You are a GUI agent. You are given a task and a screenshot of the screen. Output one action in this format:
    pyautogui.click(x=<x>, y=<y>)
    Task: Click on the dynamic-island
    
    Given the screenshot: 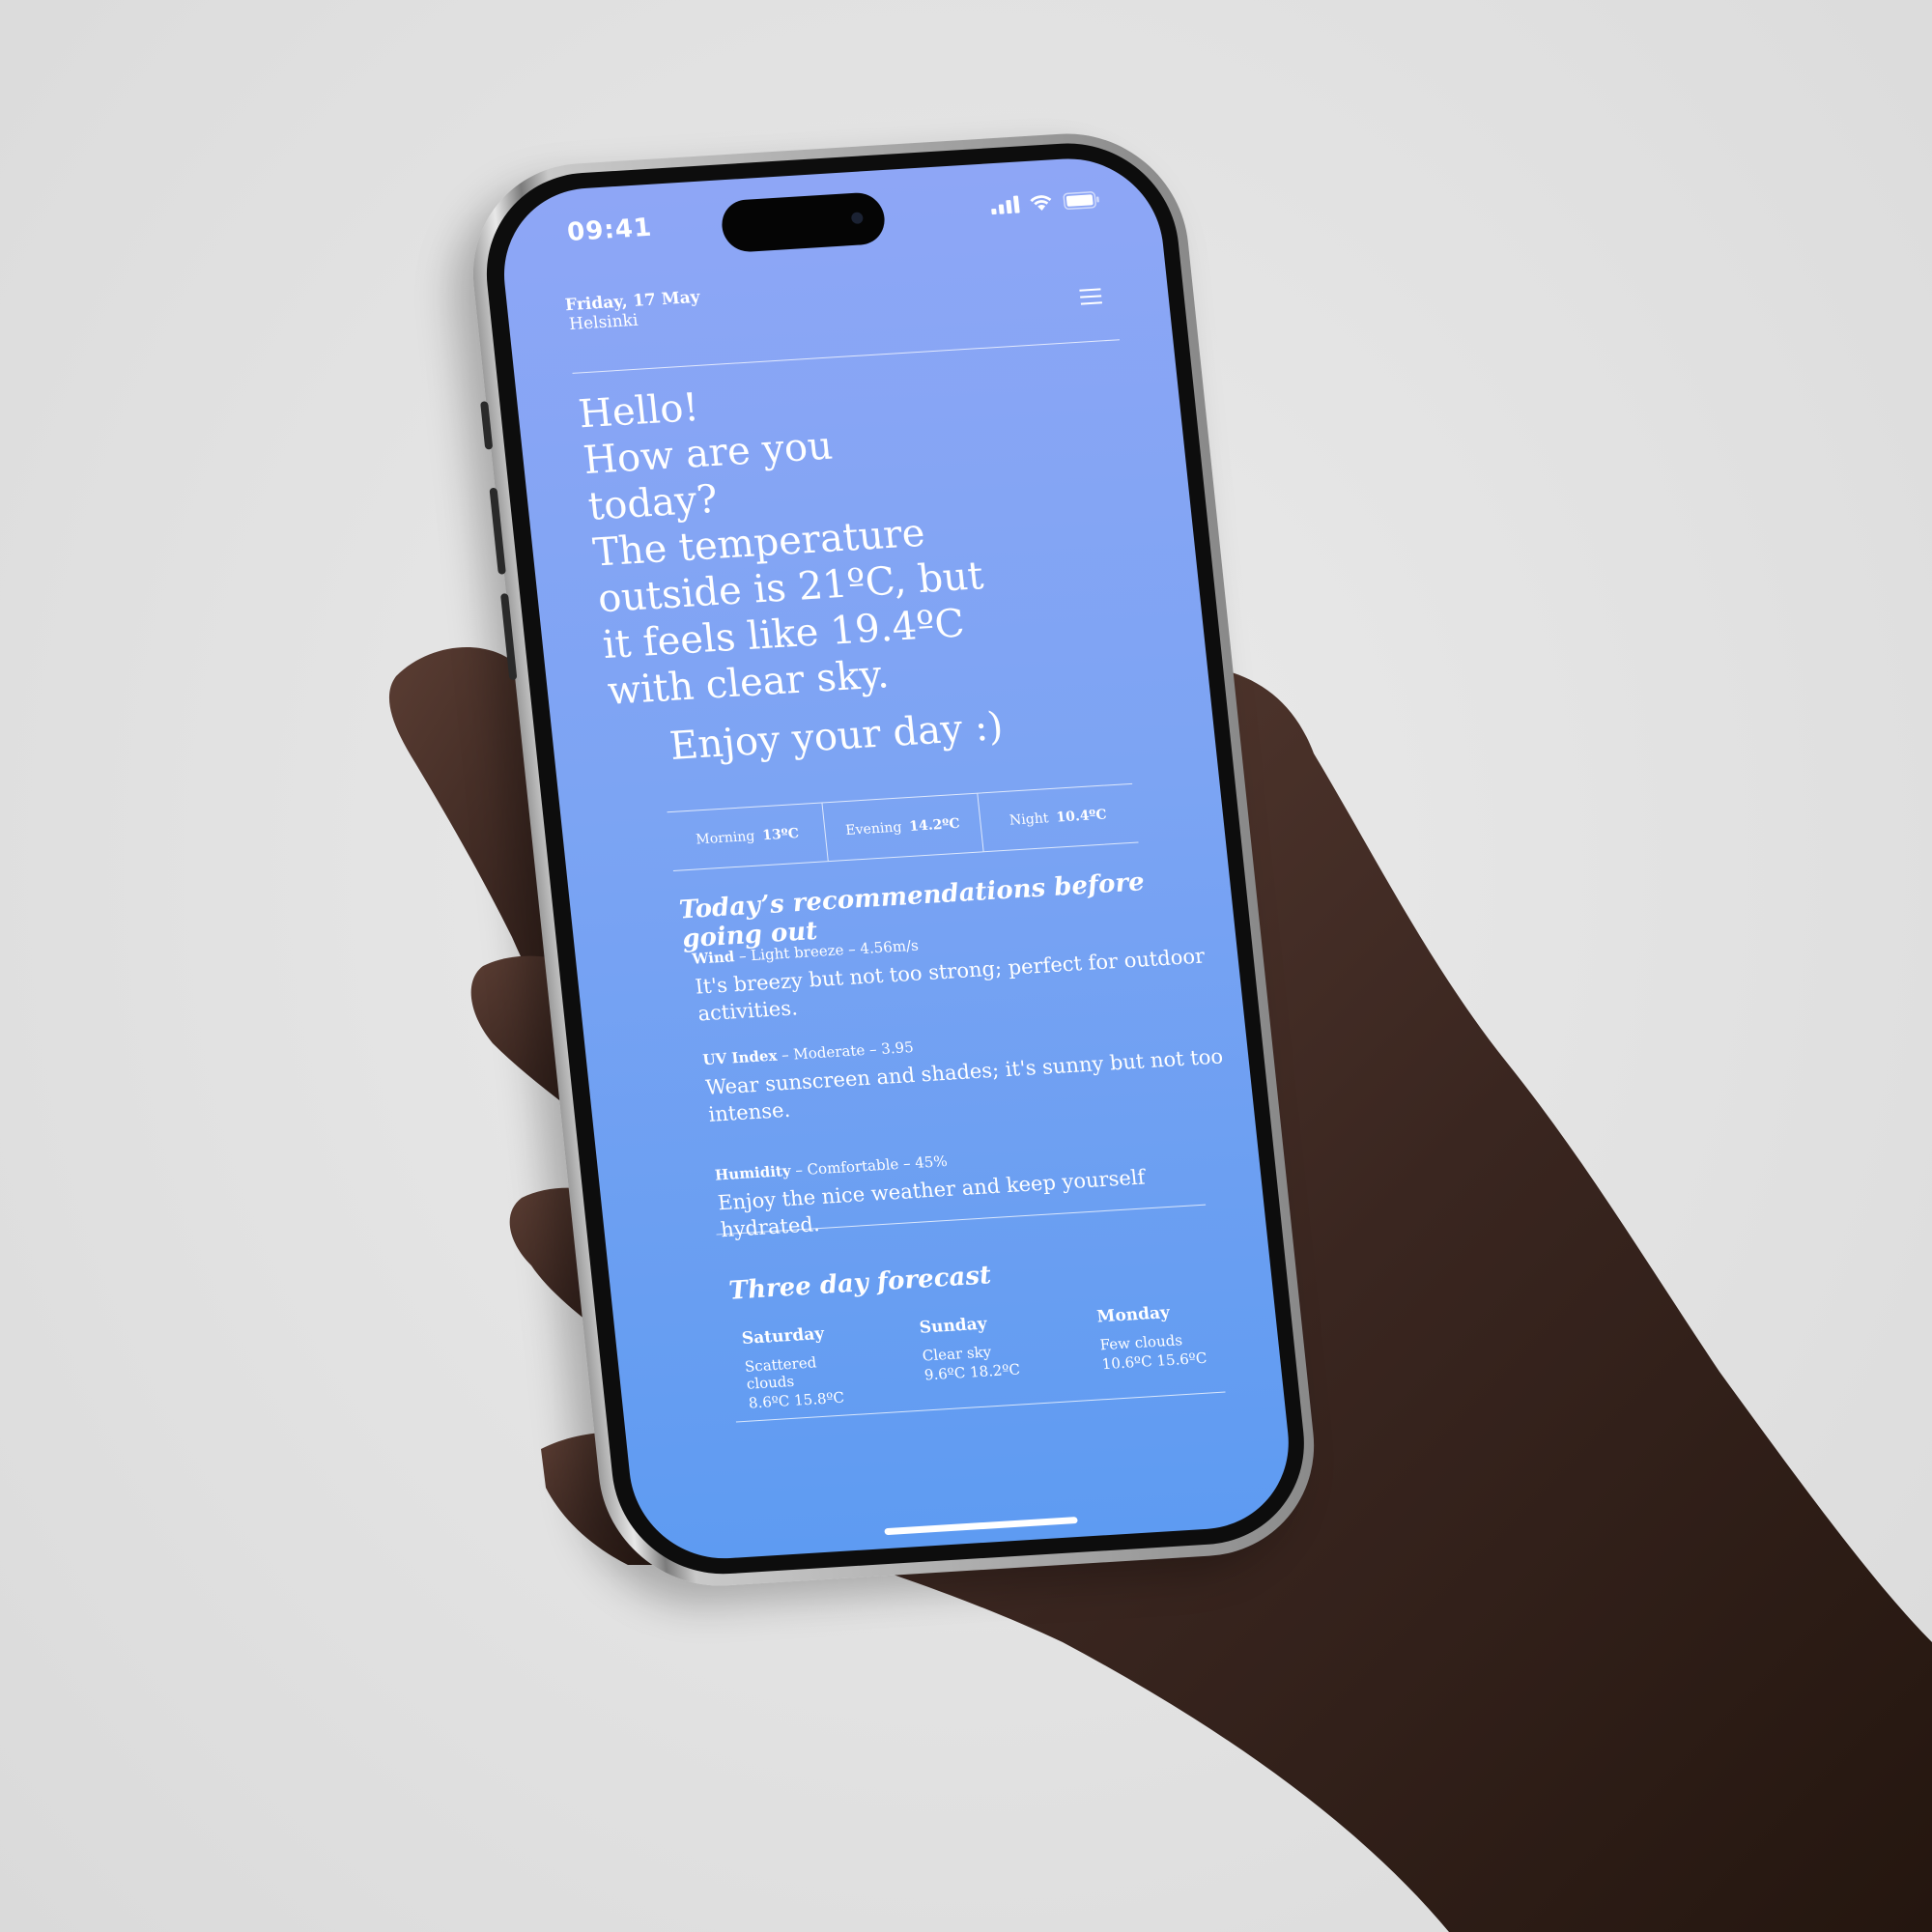 What is the action you would take?
    pyautogui.click(x=803, y=222)
    